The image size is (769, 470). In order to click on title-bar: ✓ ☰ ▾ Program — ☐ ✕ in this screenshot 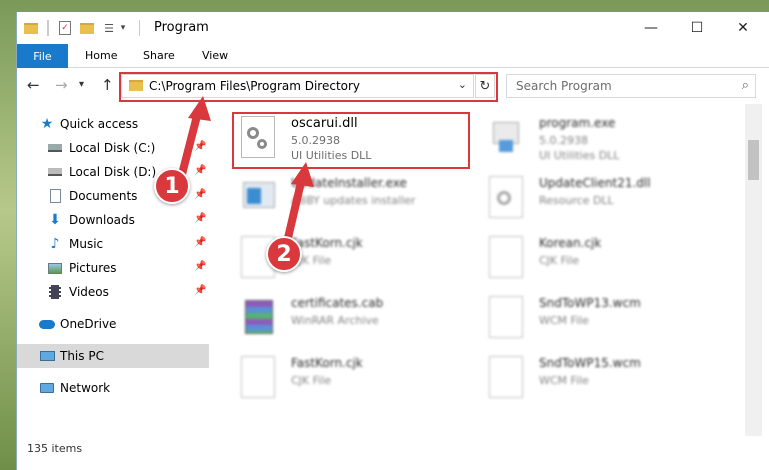, I will do `click(393, 28)`.